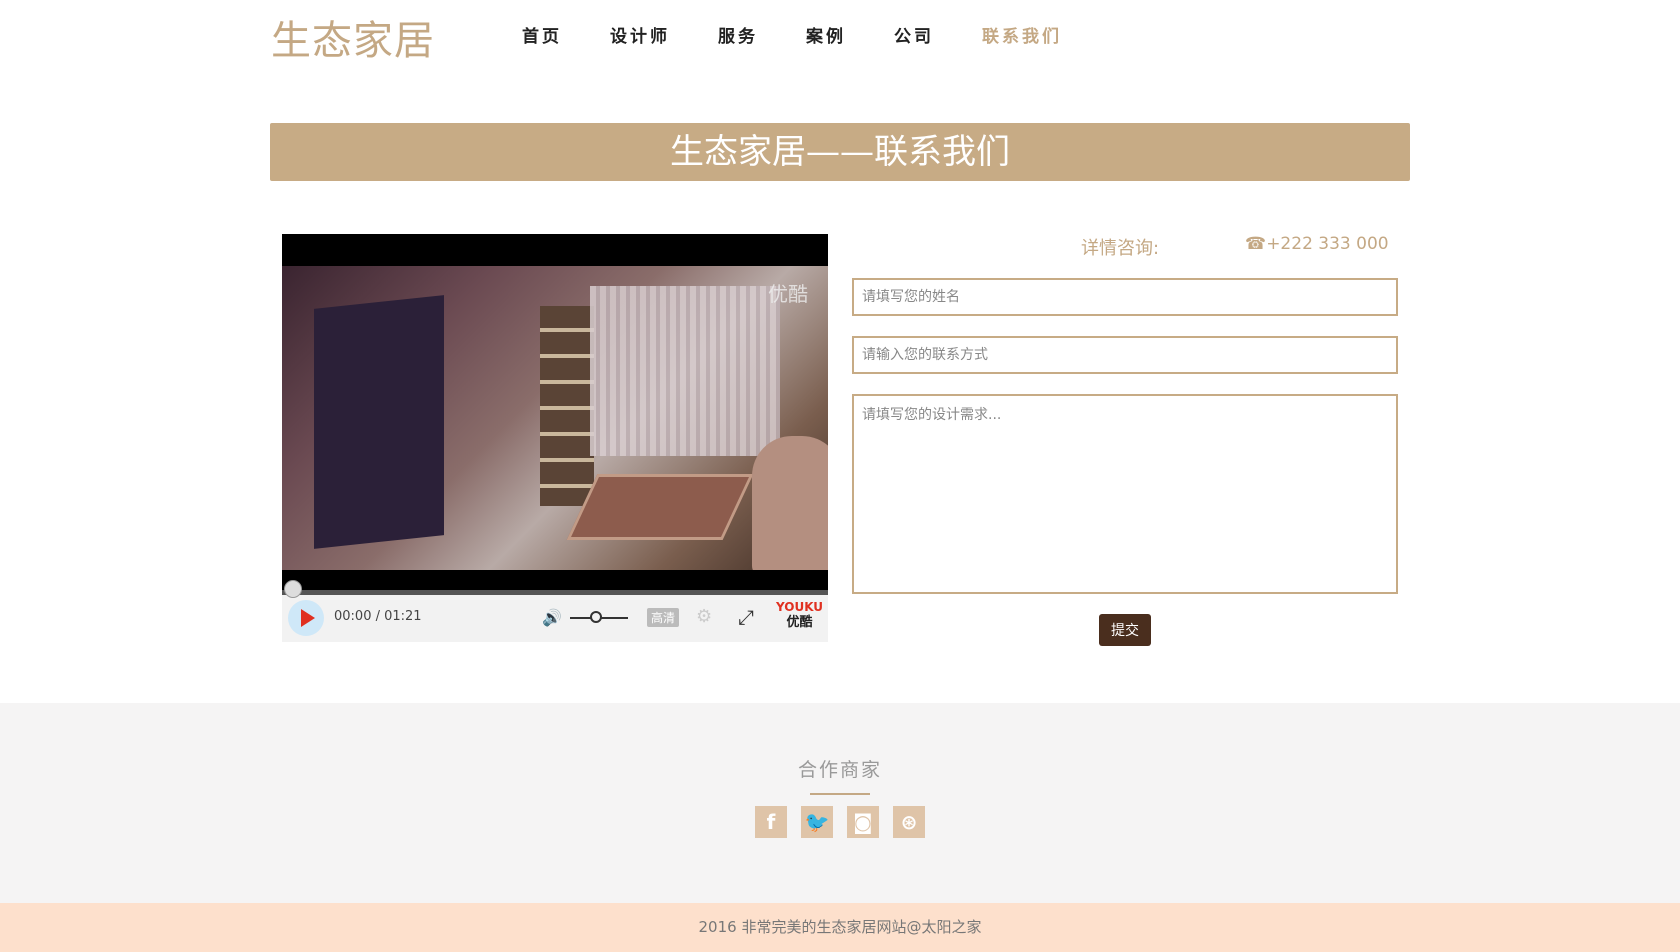  Describe the element at coordinates (788, 294) in the screenshot. I see `video-watermark: 优酷` at that location.